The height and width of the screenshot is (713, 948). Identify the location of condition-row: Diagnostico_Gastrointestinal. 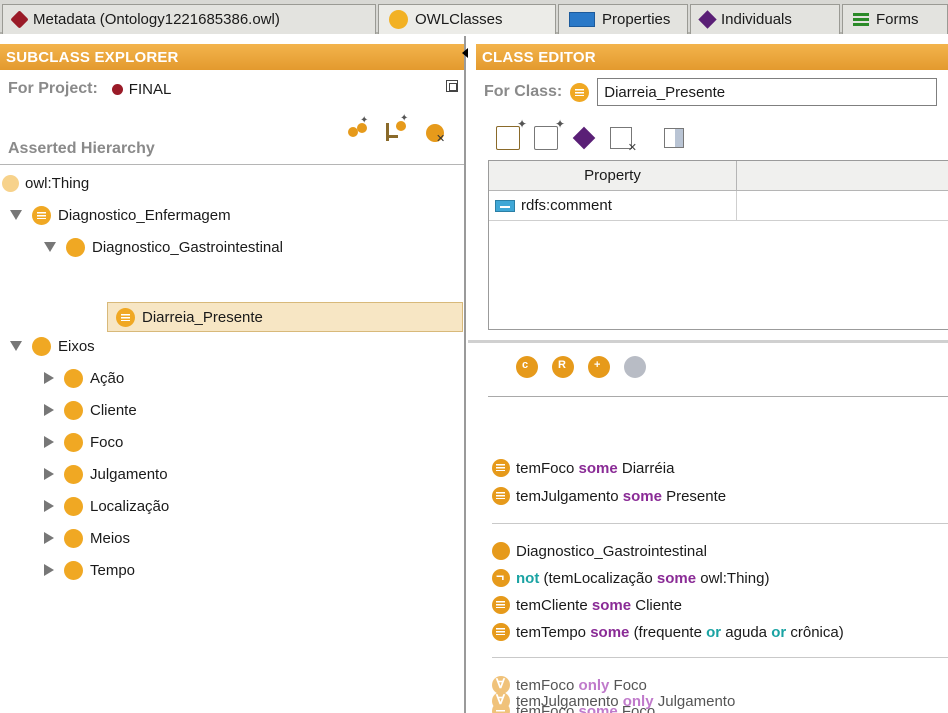
(599, 551).